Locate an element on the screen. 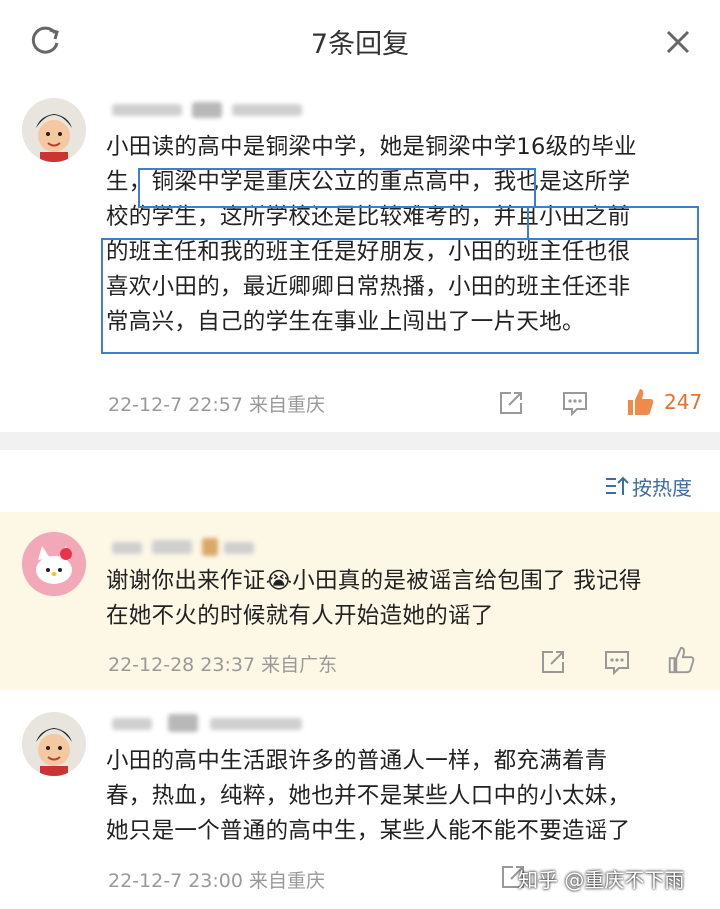  watermark: 知乎 @重庆不下雨 is located at coordinates (601, 880).